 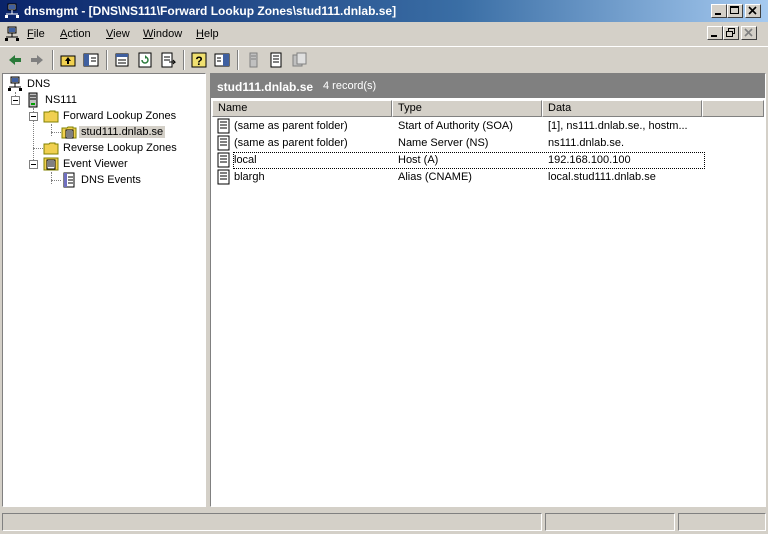 I want to click on help-icon: ?, so click(x=199, y=60).